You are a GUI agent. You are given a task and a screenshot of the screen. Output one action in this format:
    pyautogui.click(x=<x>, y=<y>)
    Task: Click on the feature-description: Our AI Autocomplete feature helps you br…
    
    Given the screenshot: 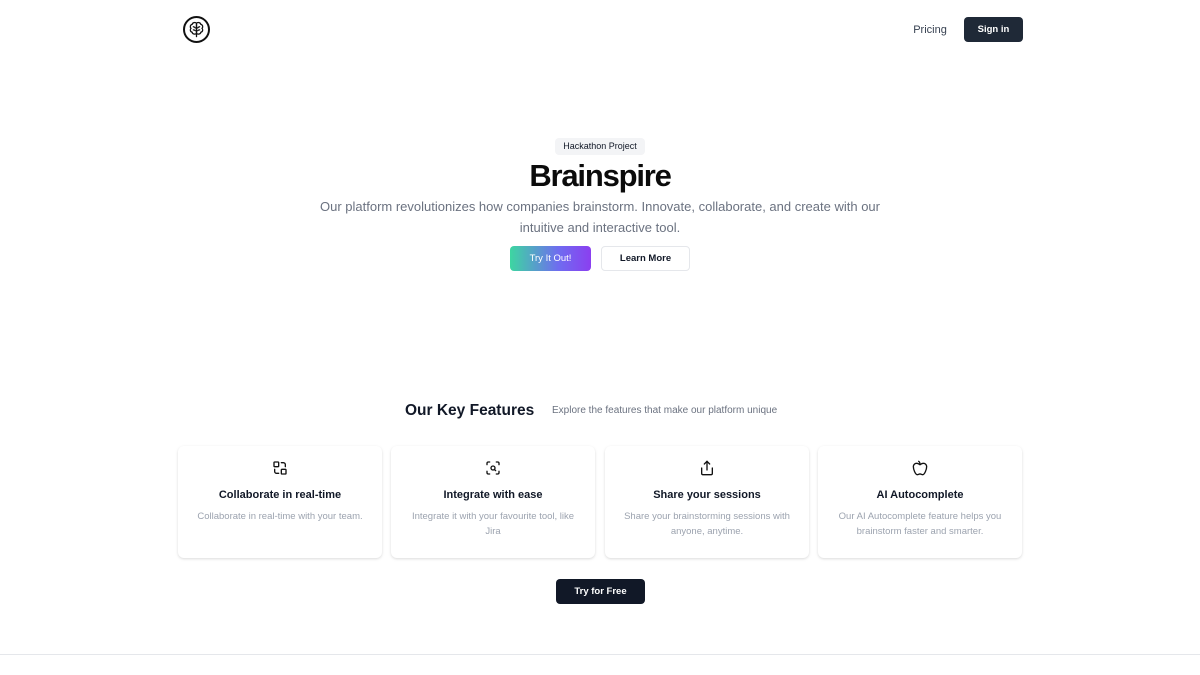 What is the action you would take?
    pyautogui.click(x=920, y=524)
    